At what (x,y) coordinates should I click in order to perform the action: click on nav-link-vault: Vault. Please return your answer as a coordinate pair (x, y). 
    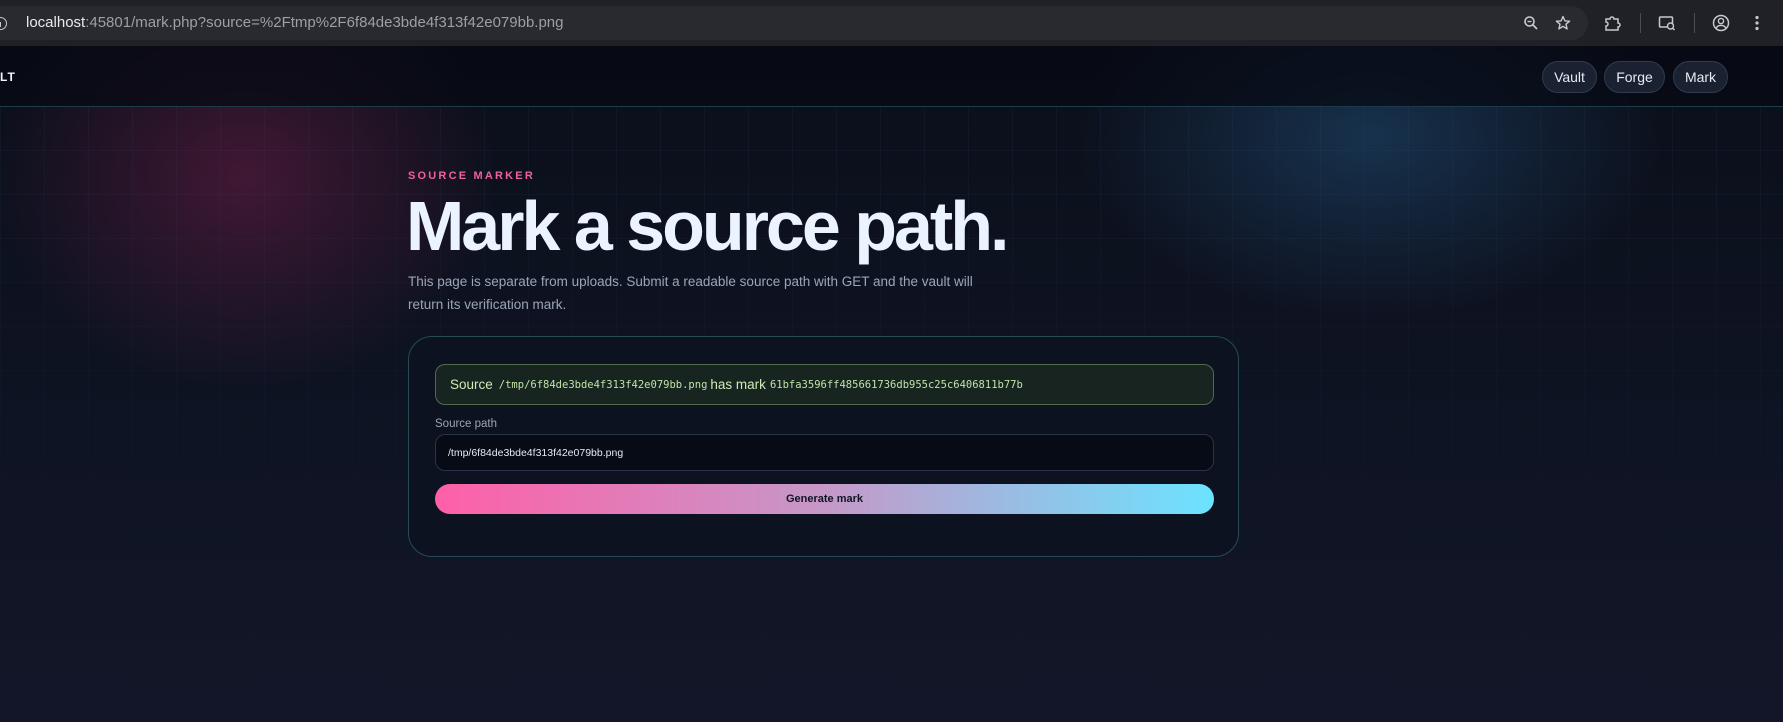
    Looking at the image, I should click on (1569, 77).